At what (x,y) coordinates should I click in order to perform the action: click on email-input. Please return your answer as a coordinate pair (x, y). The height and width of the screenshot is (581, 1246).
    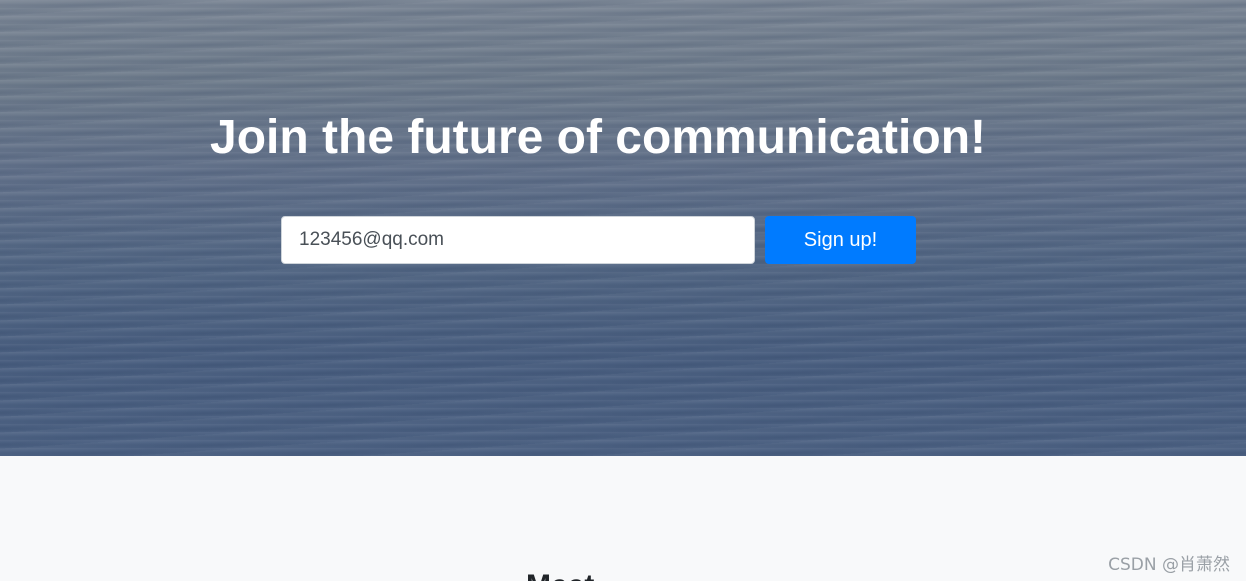
    Looking at the image, I should click on (518, 240).